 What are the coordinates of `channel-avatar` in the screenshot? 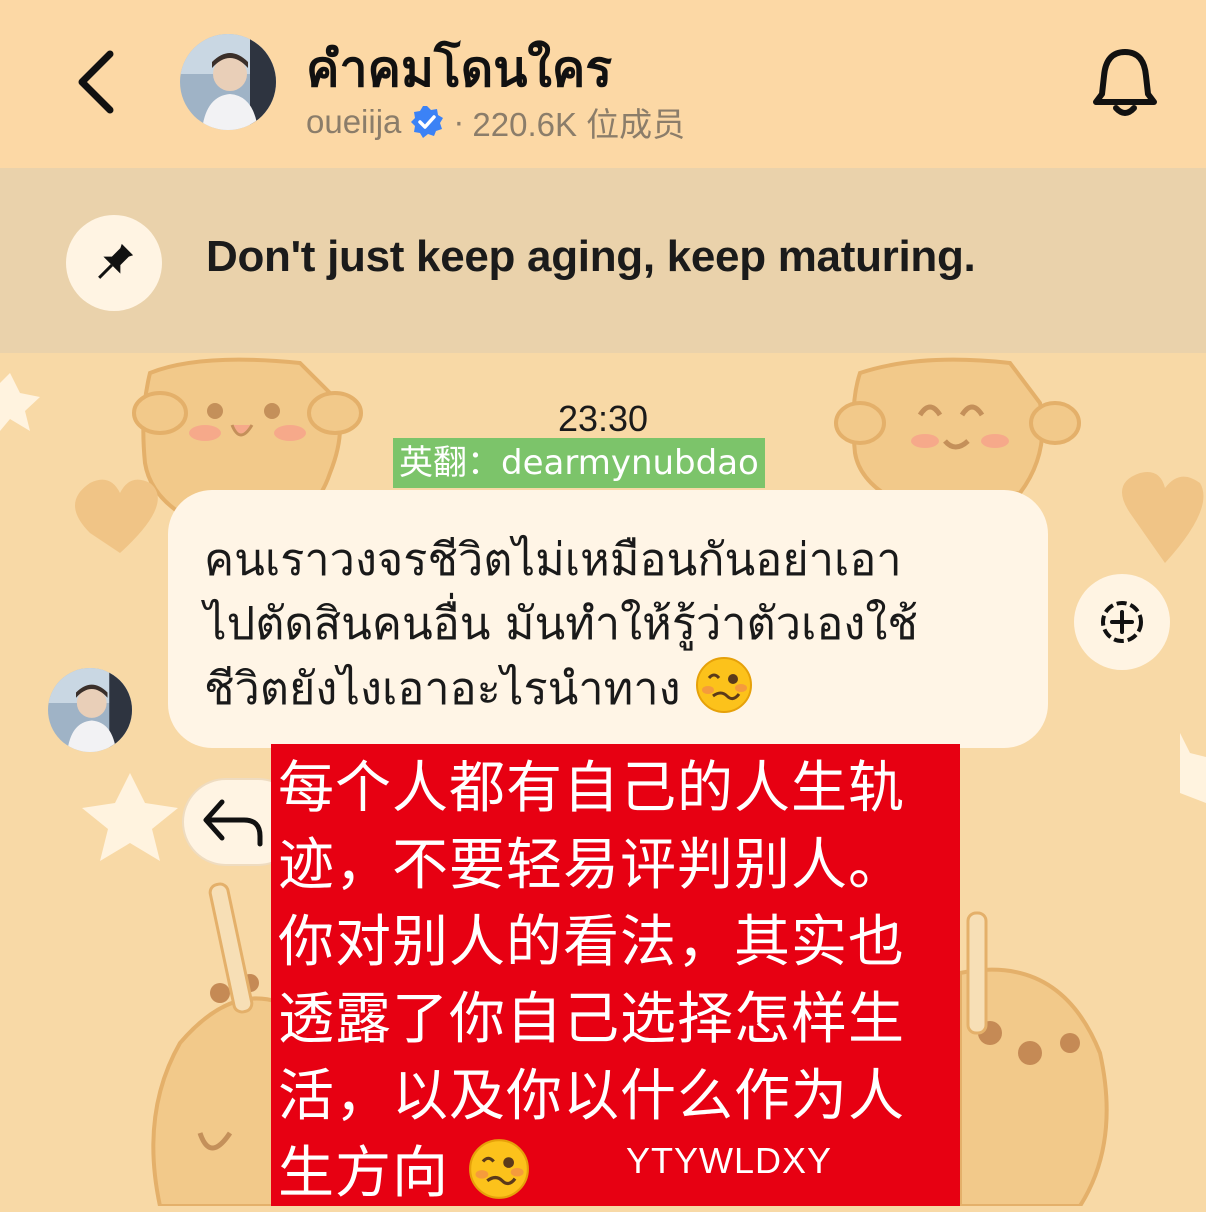 It's located at (228, 82).